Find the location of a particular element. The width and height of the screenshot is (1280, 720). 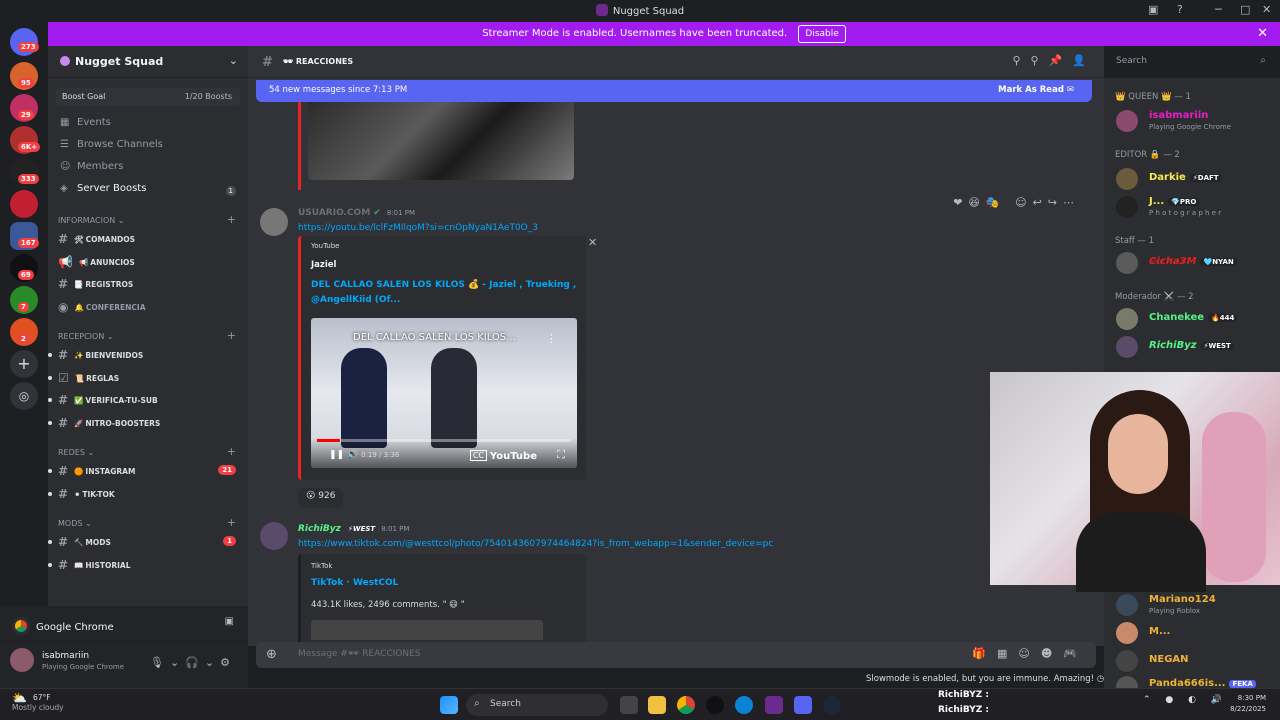

more-icon: ⋮ is located at coordinates (551, 338).